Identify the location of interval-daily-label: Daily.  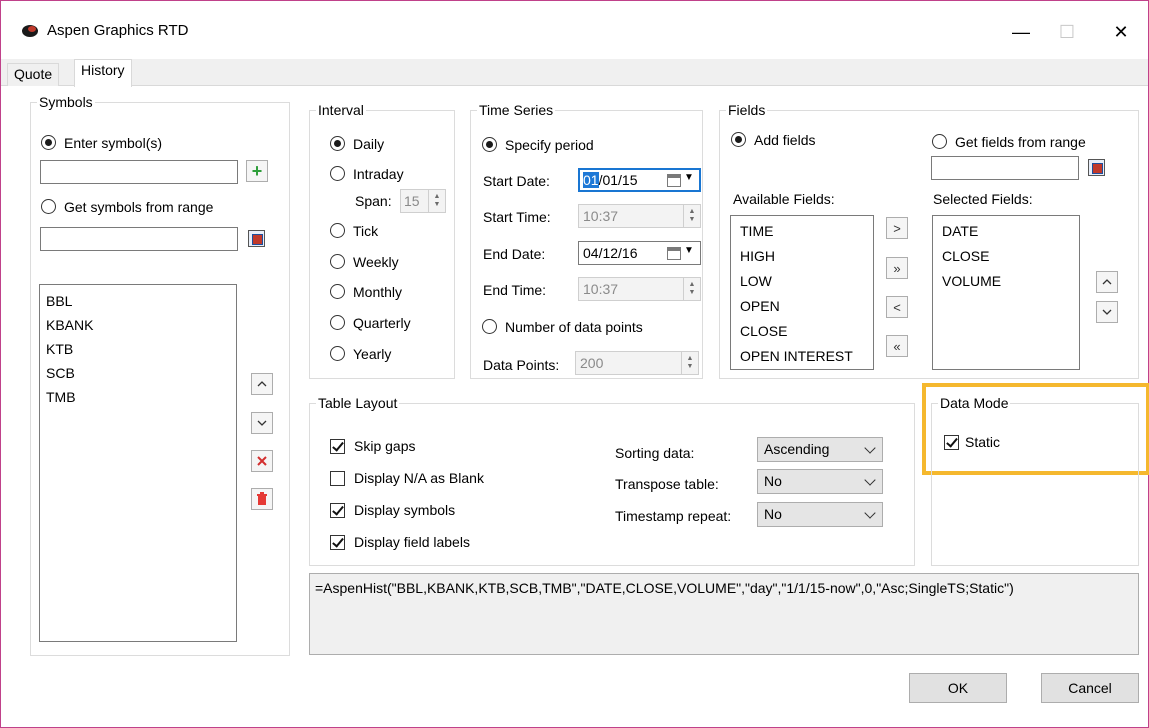
(369, 144).